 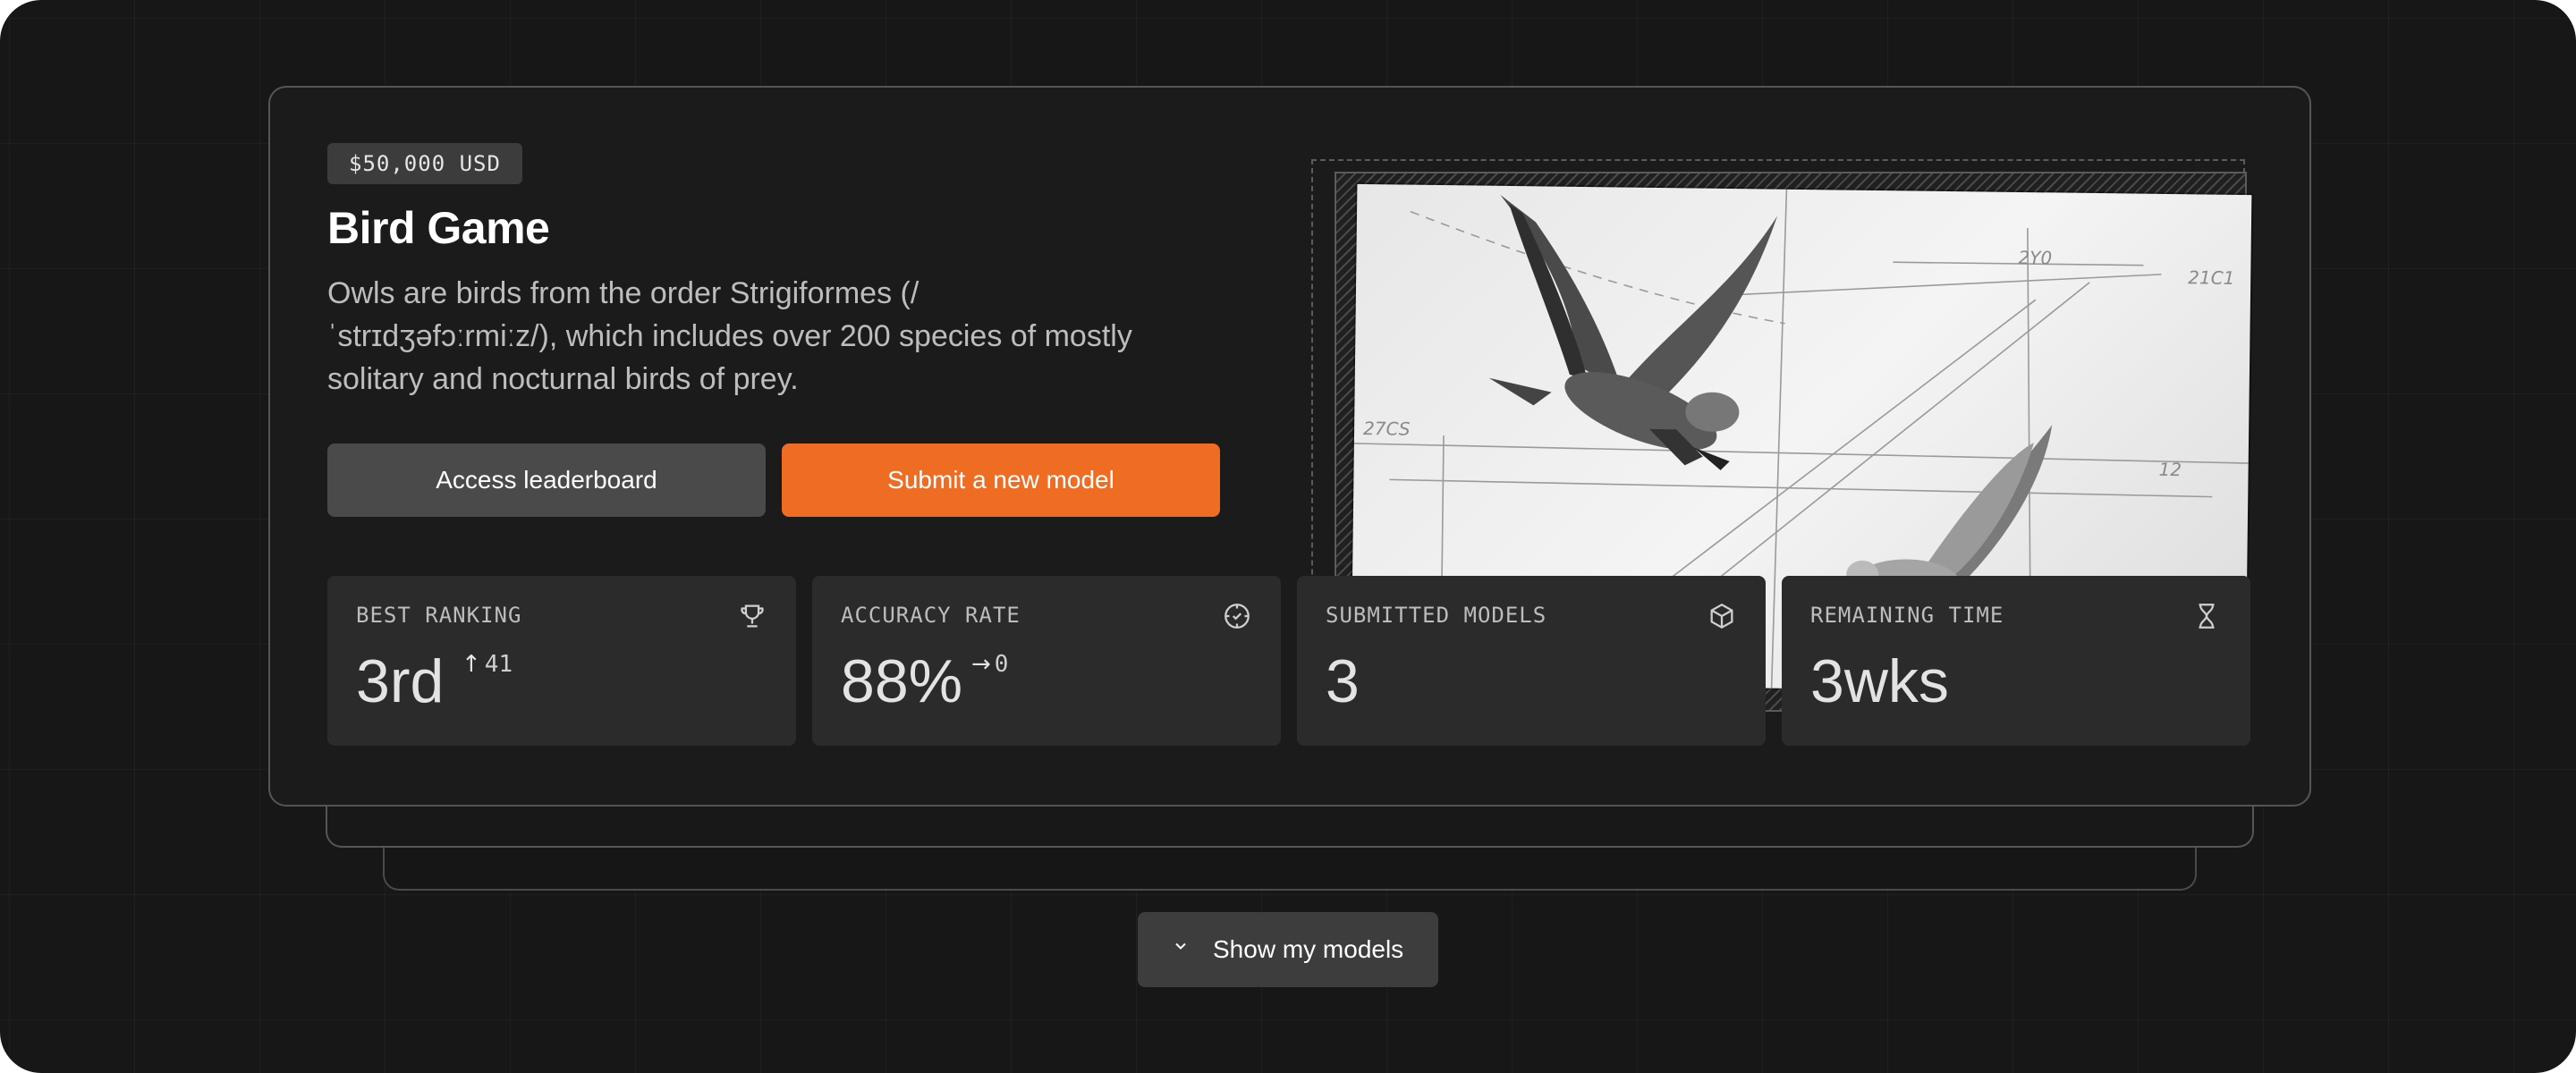 What do you see at coordinates (471, 664) in the screenshot?
I see `arrow-up-icon: ↑` at bounding box center [471, 664].